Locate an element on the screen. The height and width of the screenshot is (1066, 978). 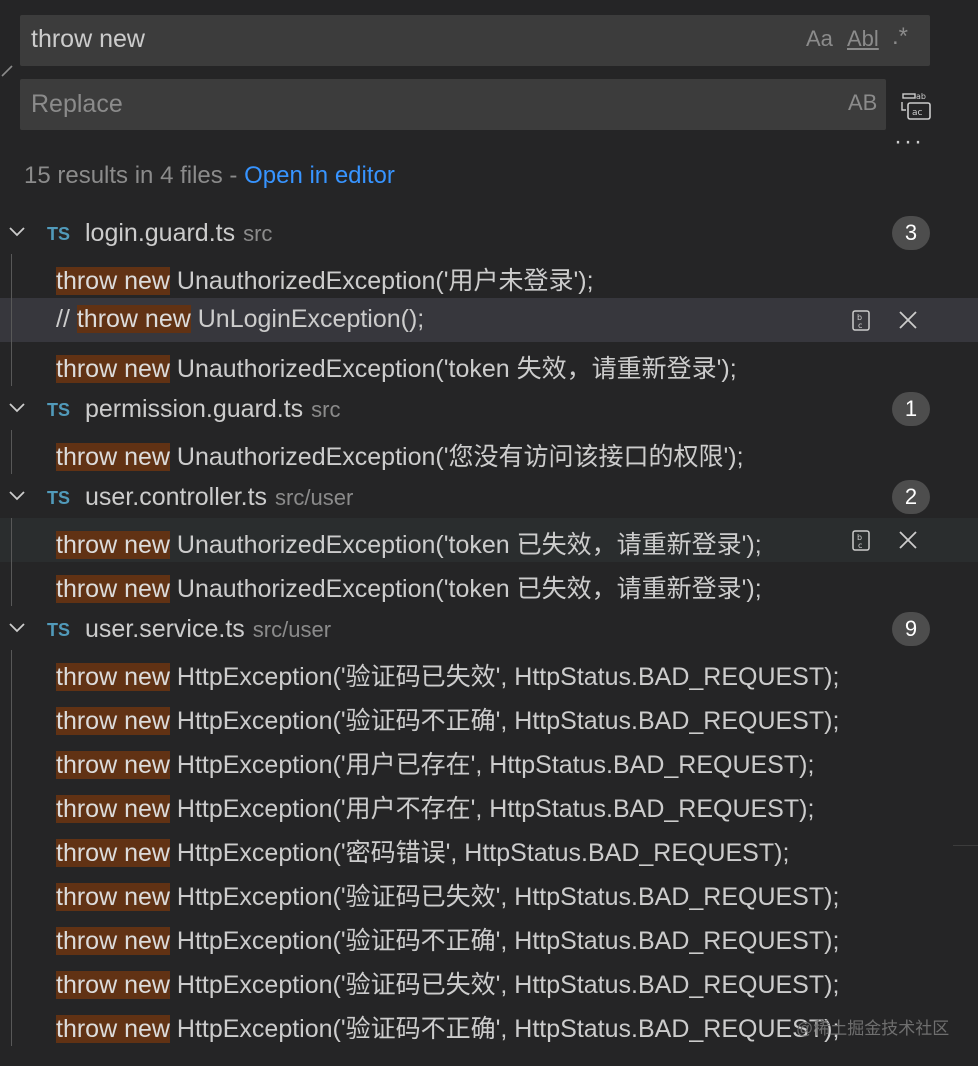
match-row: // throw new UnLoginException(); b c is located at coordinates (489, 320).